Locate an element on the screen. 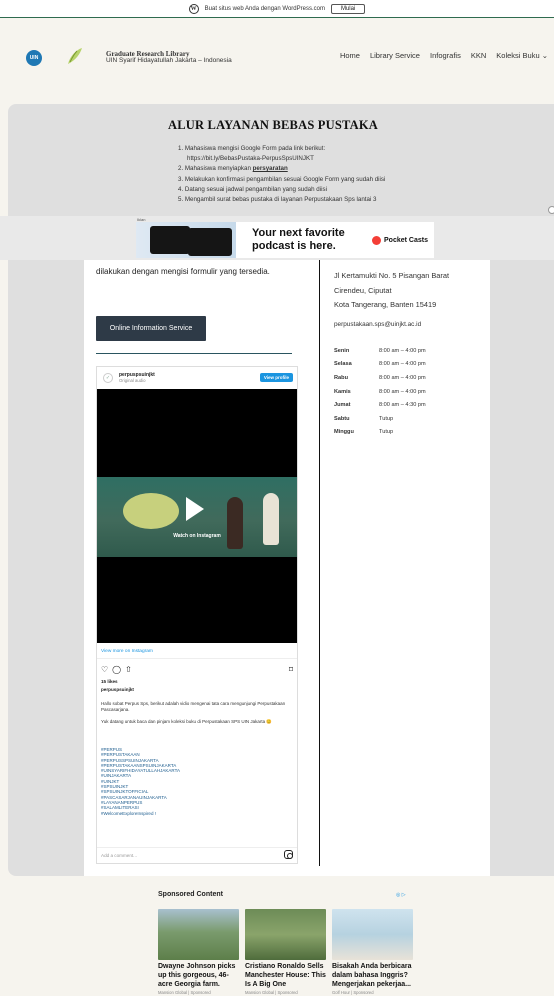  instagram-actions: ♡ ◯ ⇧ is located at coordinates (116, 669).